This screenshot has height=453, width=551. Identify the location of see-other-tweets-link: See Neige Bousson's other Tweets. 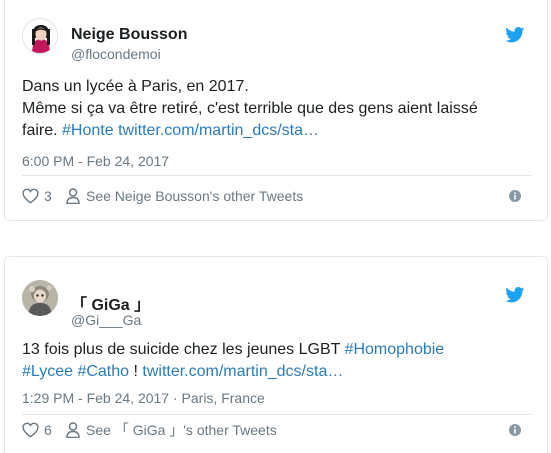
(184, 196).